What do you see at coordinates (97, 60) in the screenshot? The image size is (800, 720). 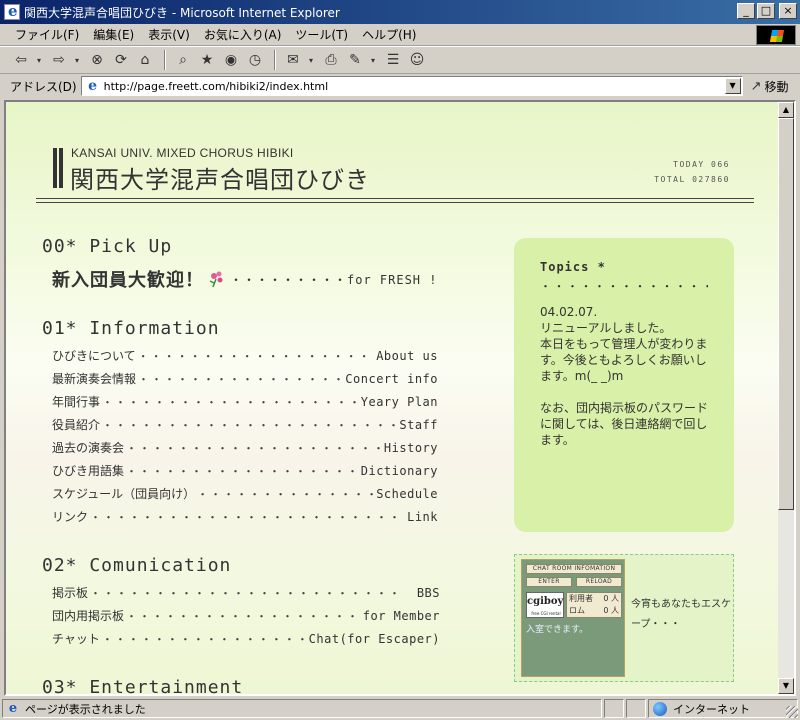 I see `stop-icon: ⊗` at bounding box center [97, 60].